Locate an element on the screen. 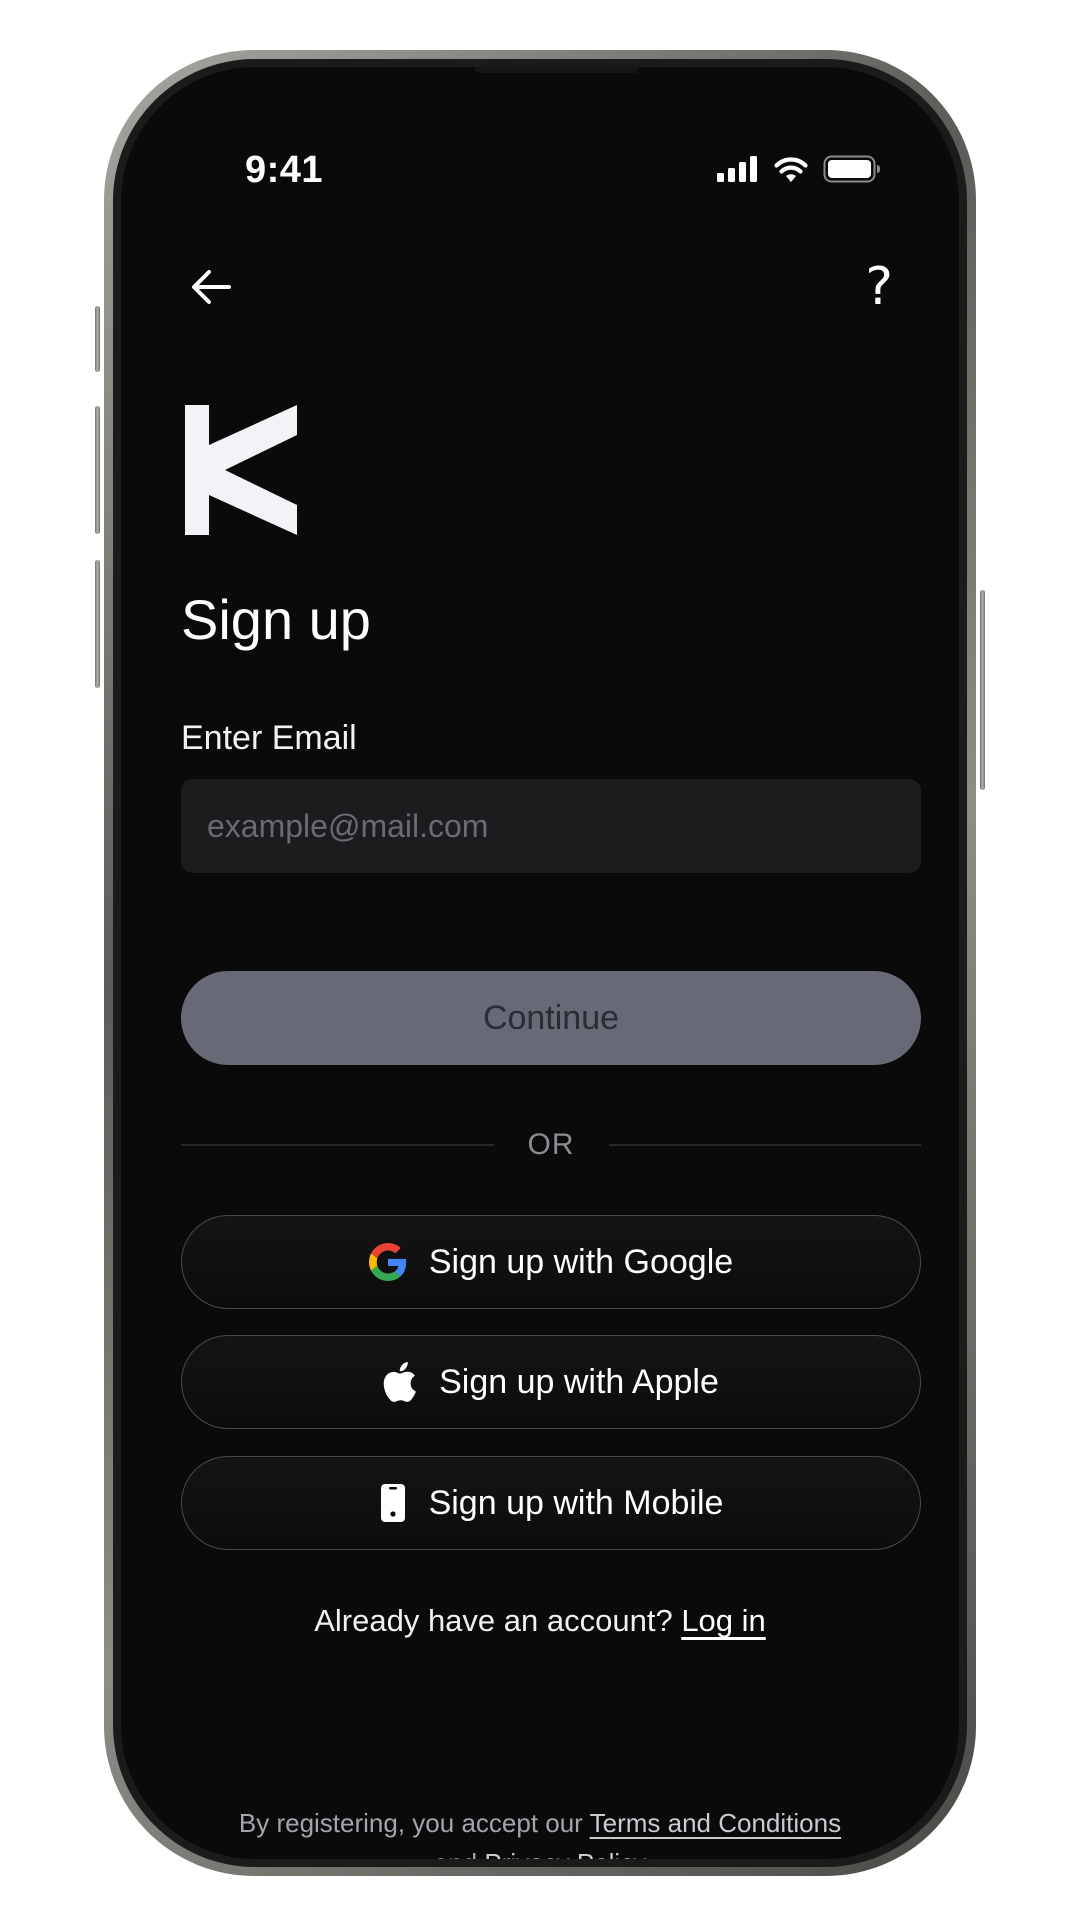  page-title: Sign up is located at coordinates (276, 619).